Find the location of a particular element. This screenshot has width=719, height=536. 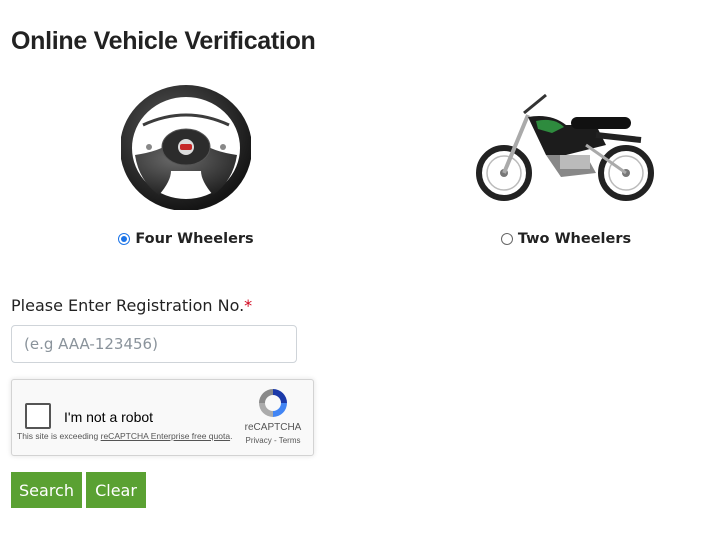

recaptcha-brand: reCAPTCHA is located at coordinates (273, 427).